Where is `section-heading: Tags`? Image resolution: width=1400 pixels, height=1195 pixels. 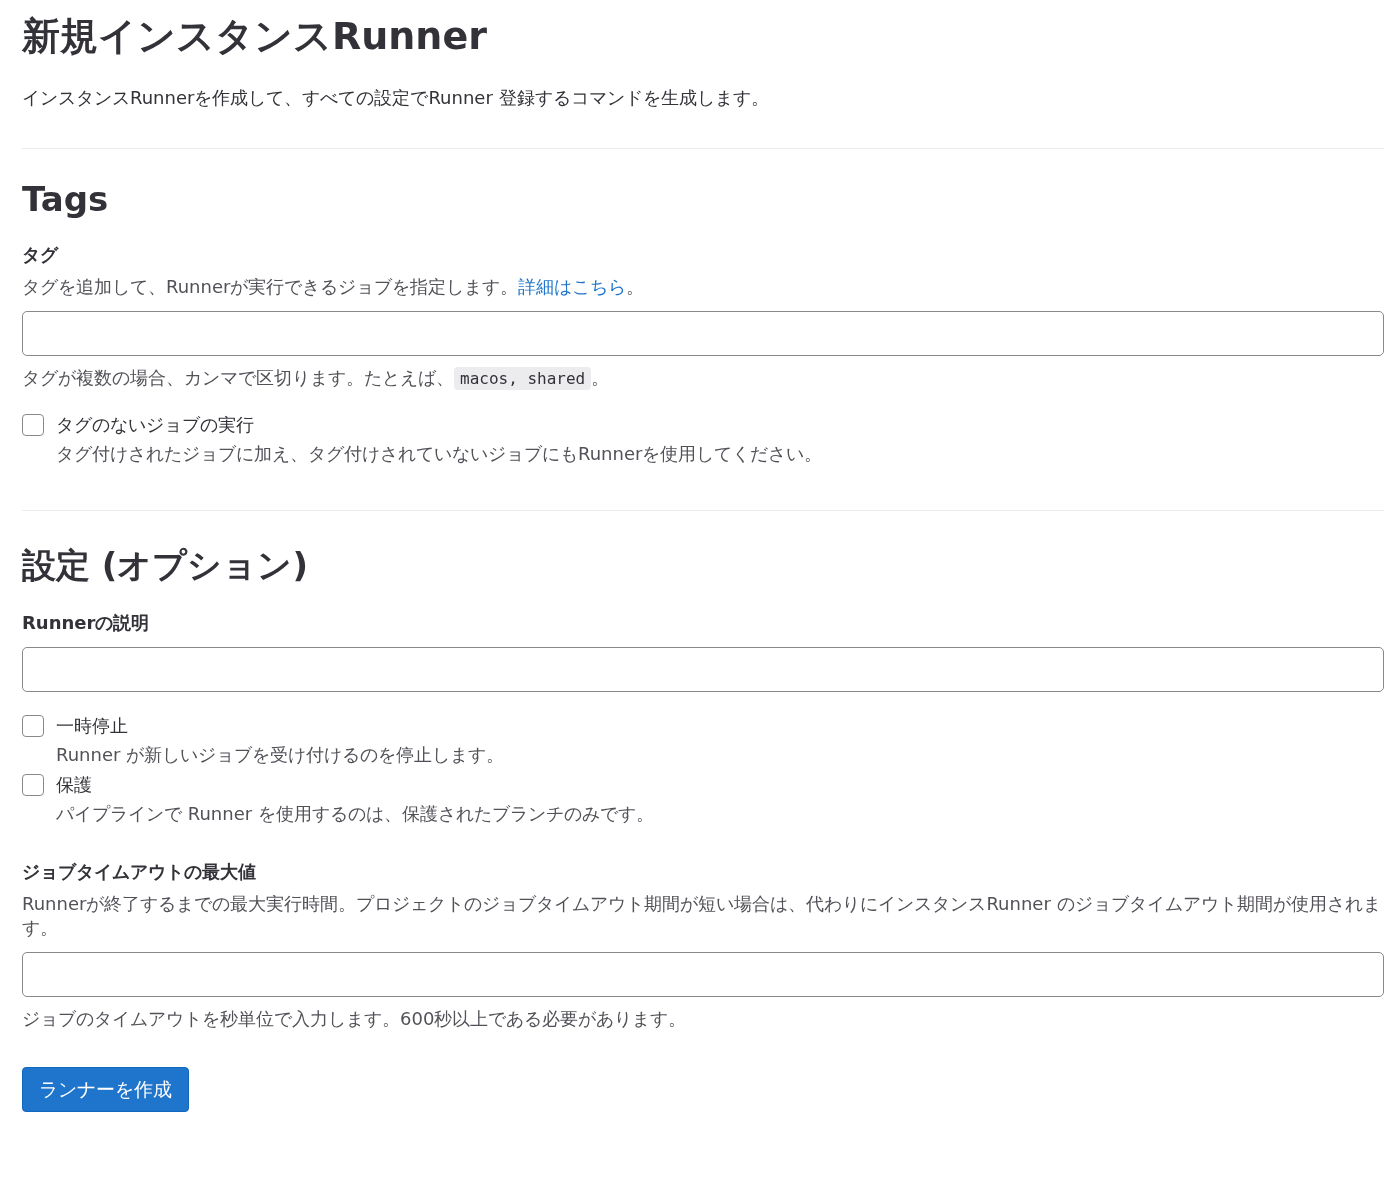 section-heading: Tags is located at coordinates (66, 199).